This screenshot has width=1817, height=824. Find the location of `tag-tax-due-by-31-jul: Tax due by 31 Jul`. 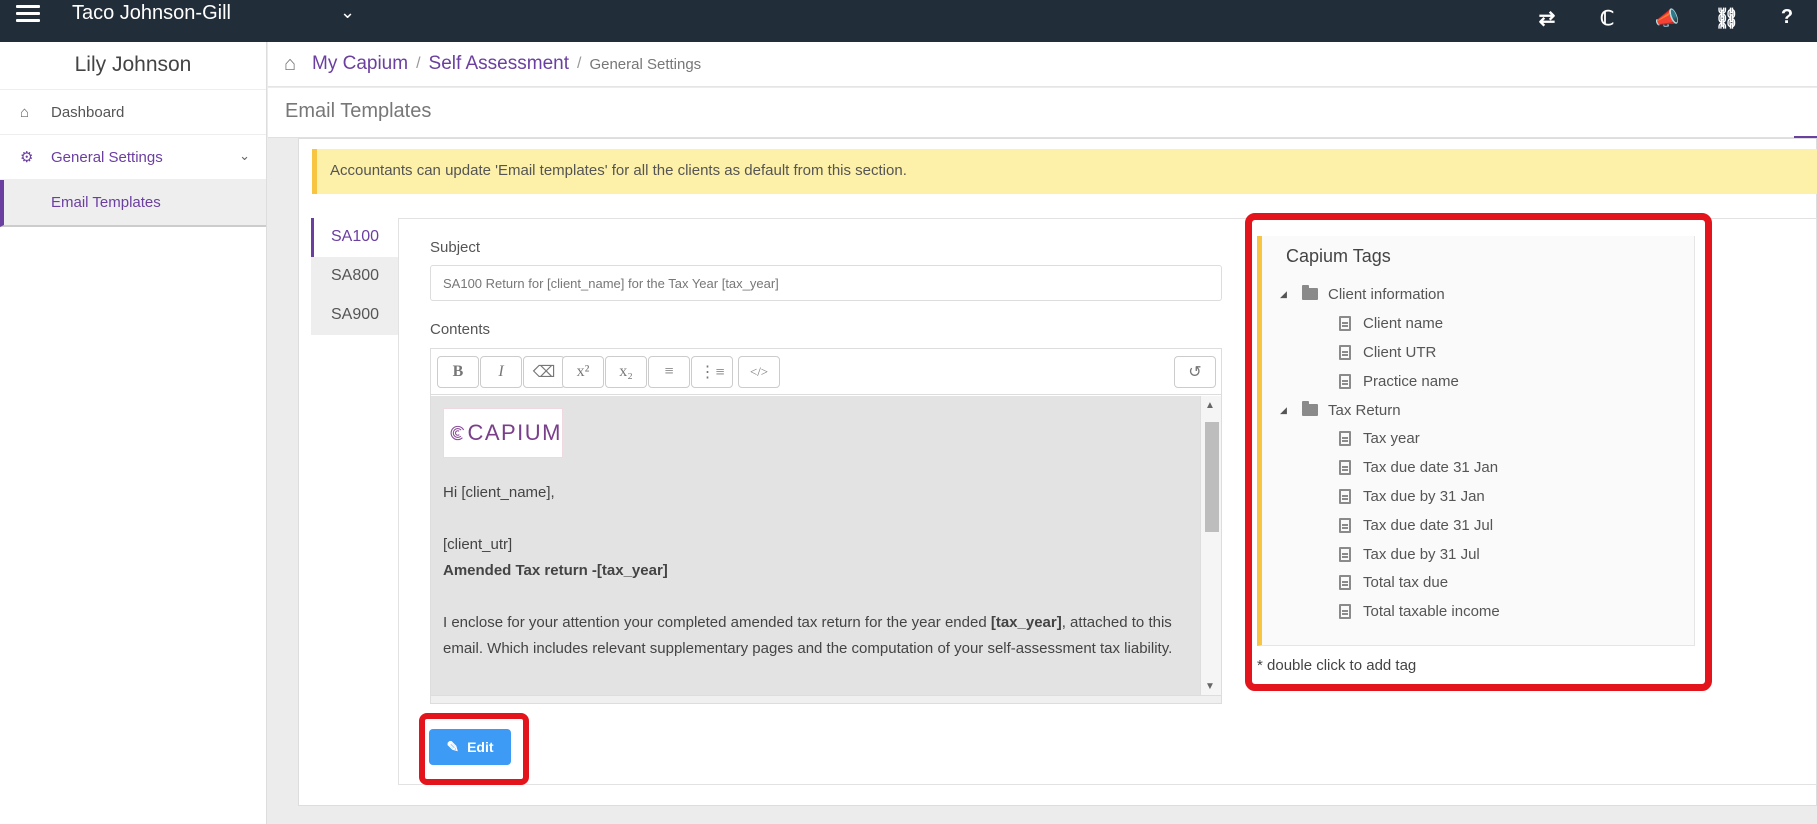

tag-tax-due-by-31-jul: Tax due by 31 Jul is located at coordinates (1409, 554).